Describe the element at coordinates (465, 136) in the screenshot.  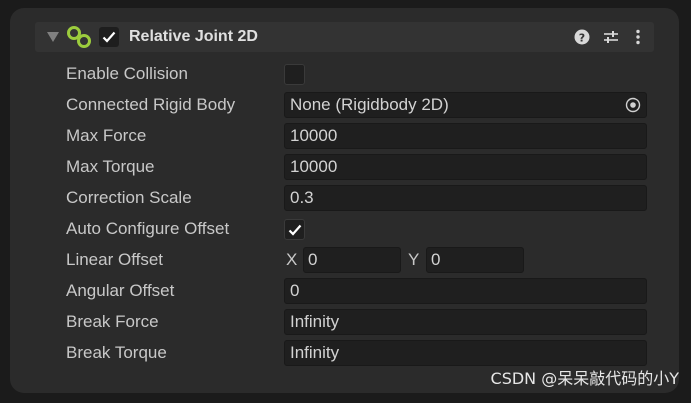
I see `max-force-input: 10000` at that location.